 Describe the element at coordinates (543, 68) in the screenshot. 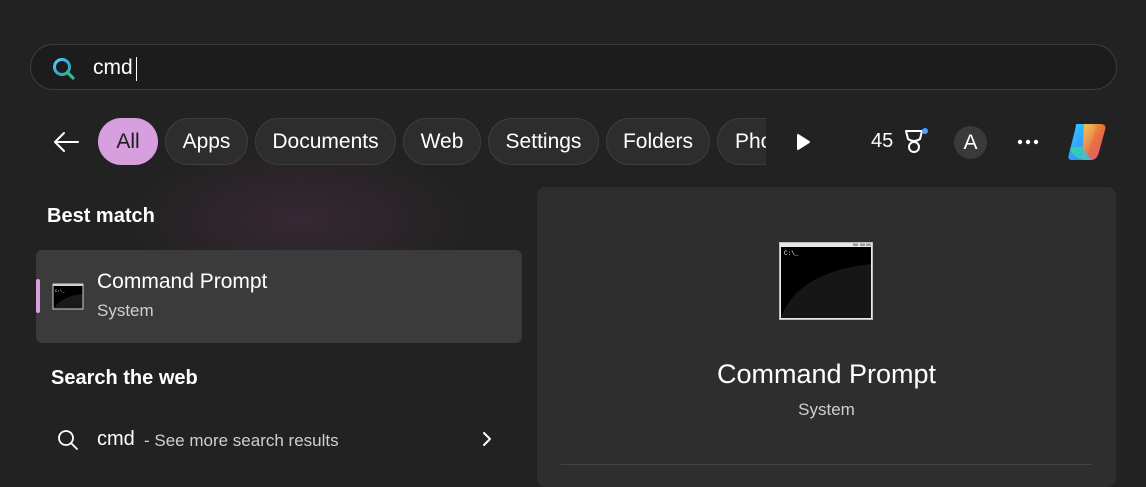

I see `search-input` at that location.